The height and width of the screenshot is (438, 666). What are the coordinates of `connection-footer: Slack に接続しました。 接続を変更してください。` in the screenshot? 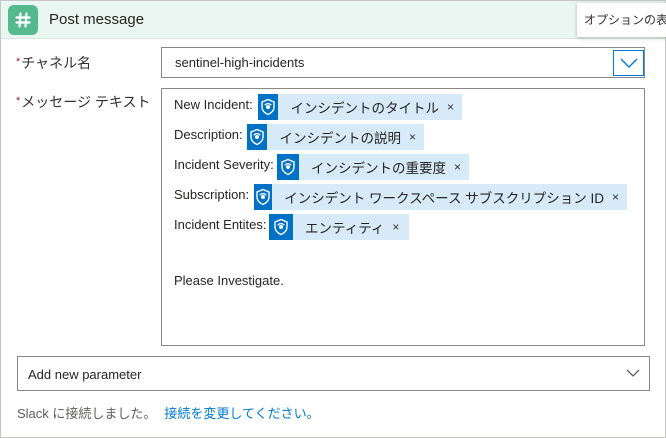 It's located at (168, 412).